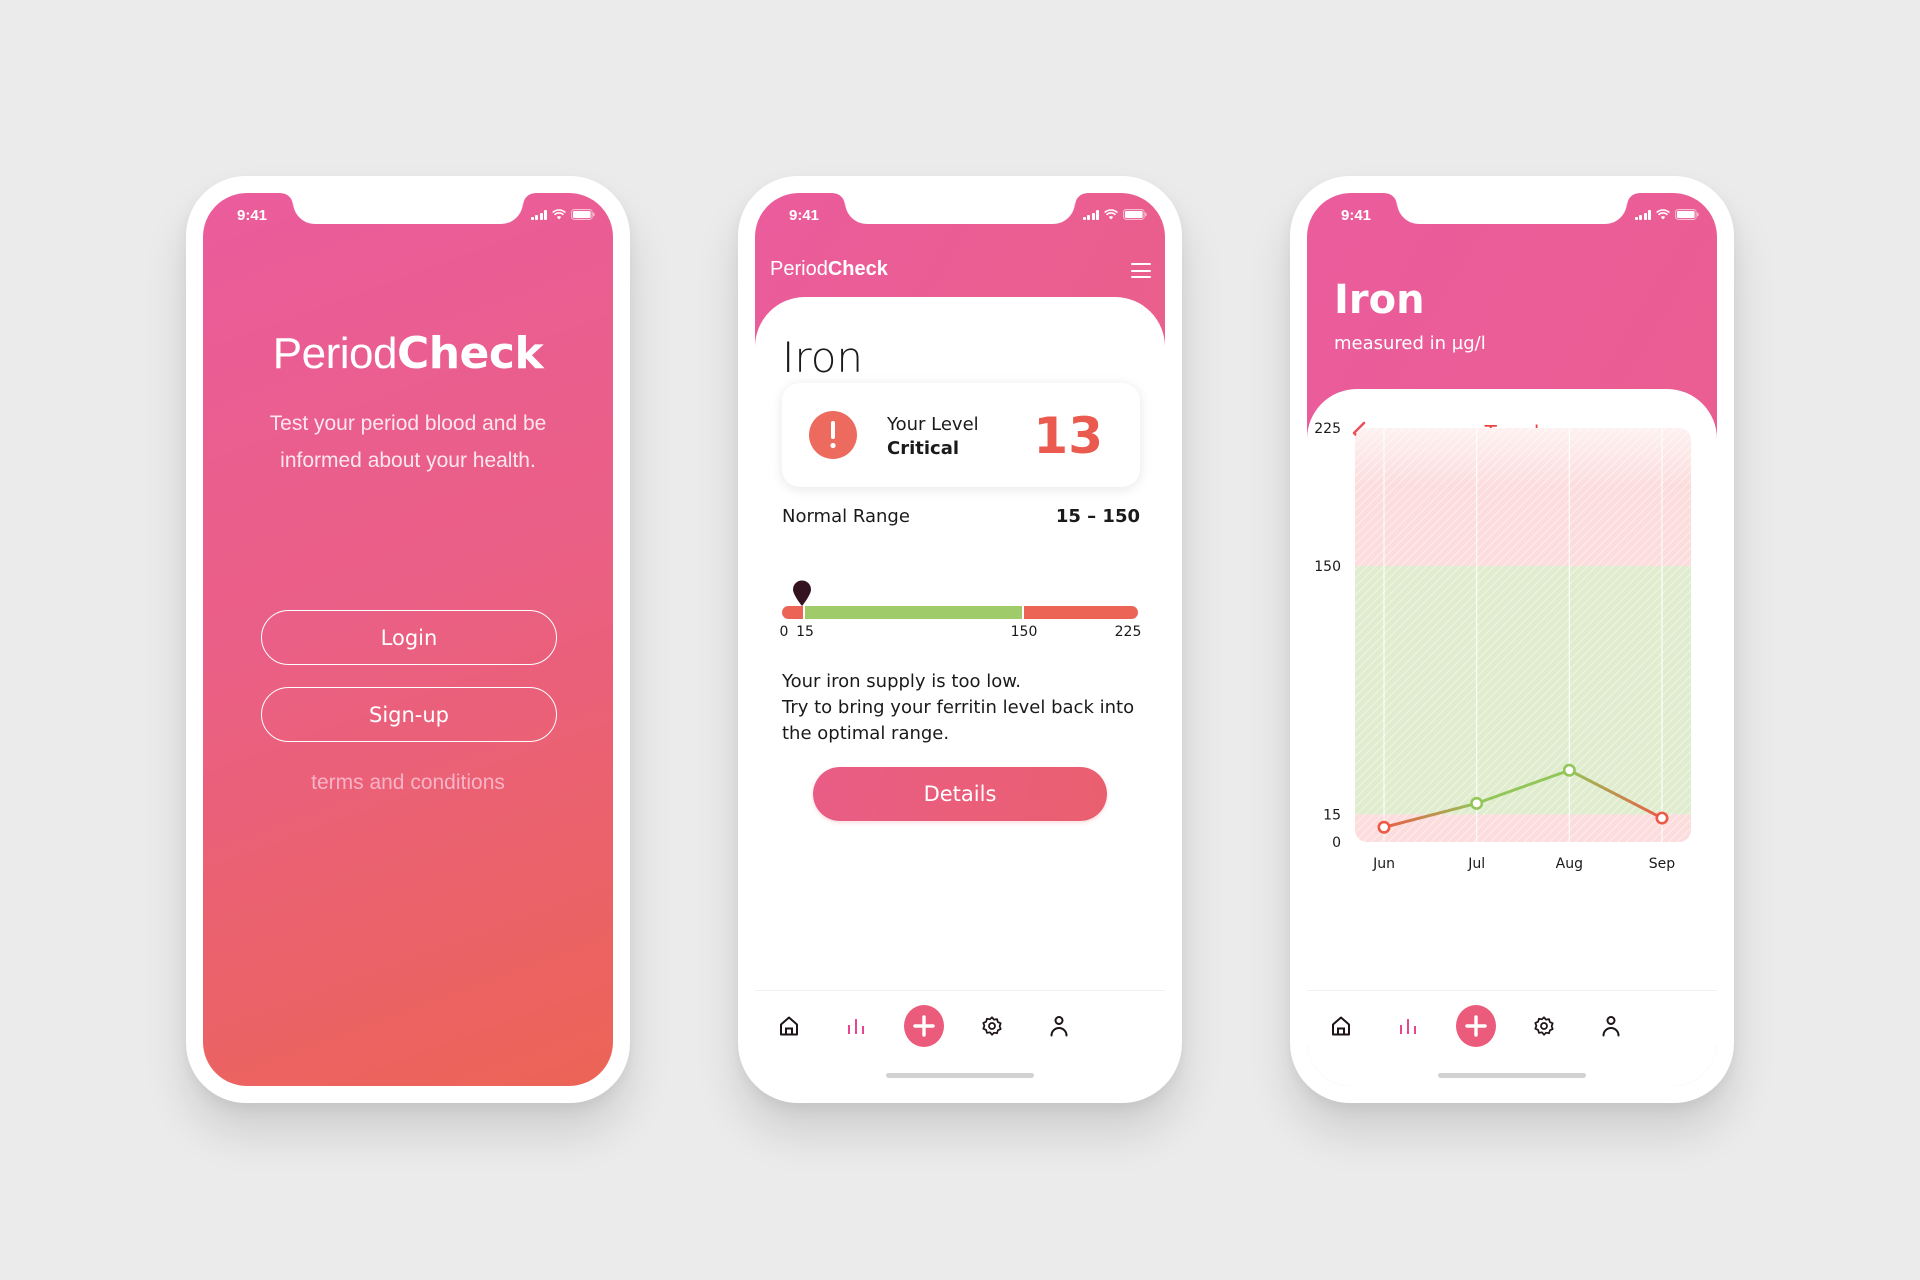 The width and height of the screenshot is (1920, 1280). What do you see at coordinates (1662, 864) in the screenshot?
I see `x-tick-label: Sep` at bounding box center [1662, 864].